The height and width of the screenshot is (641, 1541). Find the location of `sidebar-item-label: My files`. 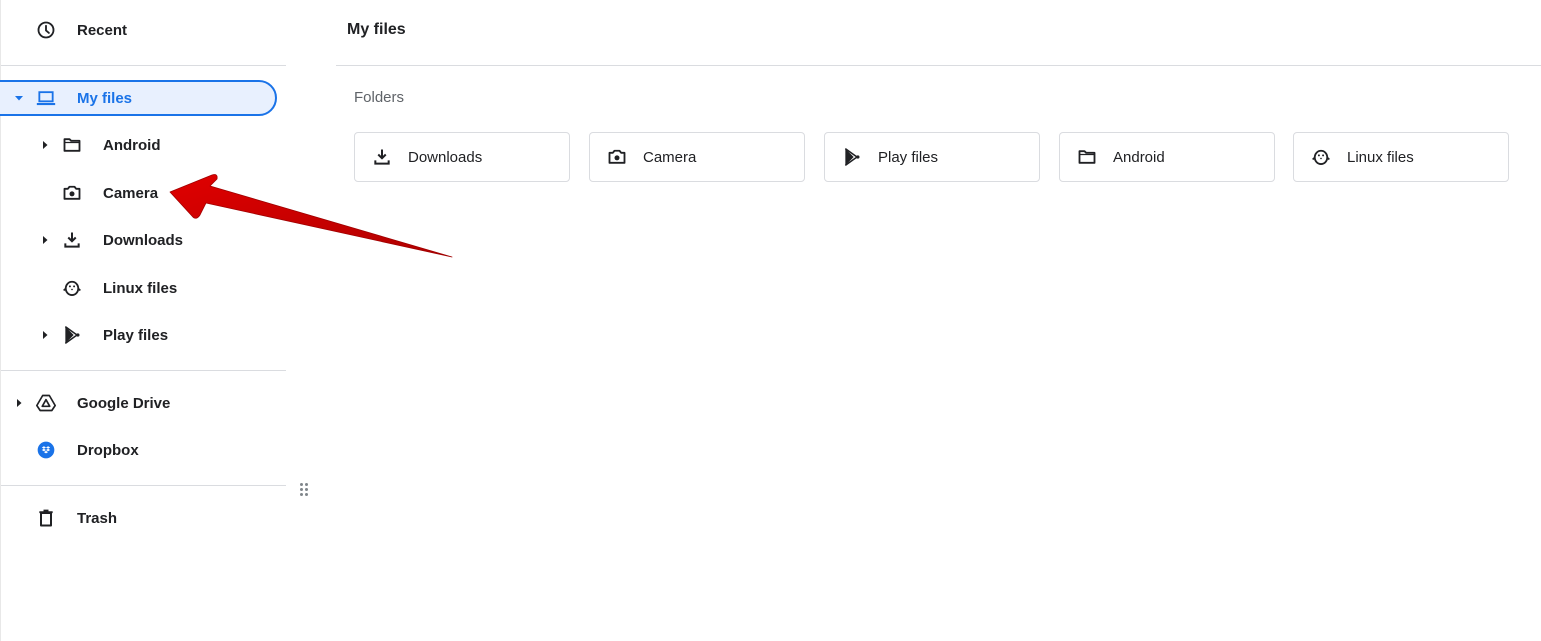

sidebar-item-label: My files is located at coordinates (105, 98).